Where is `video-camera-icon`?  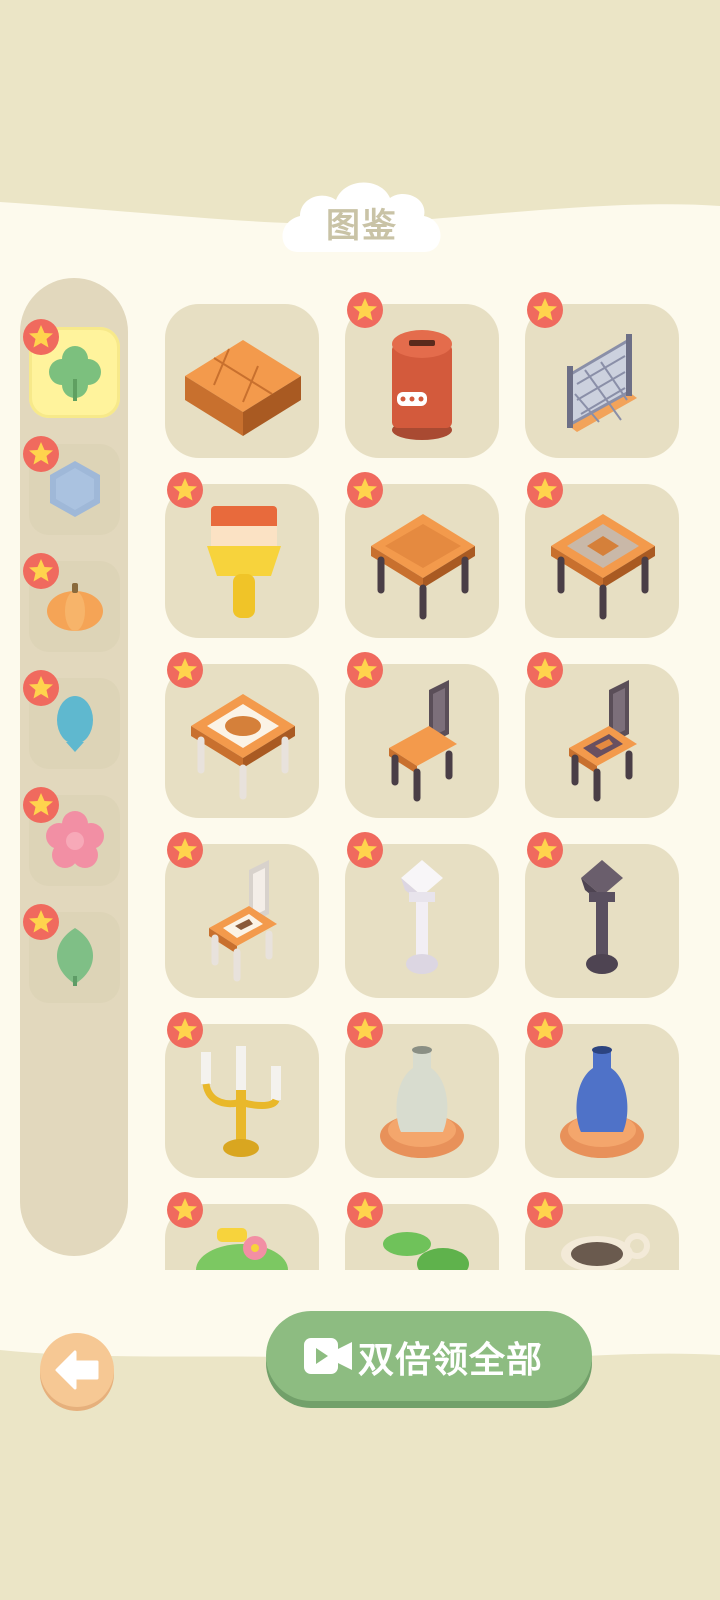
video-camera-icon is located at coordinates (328, 1356).